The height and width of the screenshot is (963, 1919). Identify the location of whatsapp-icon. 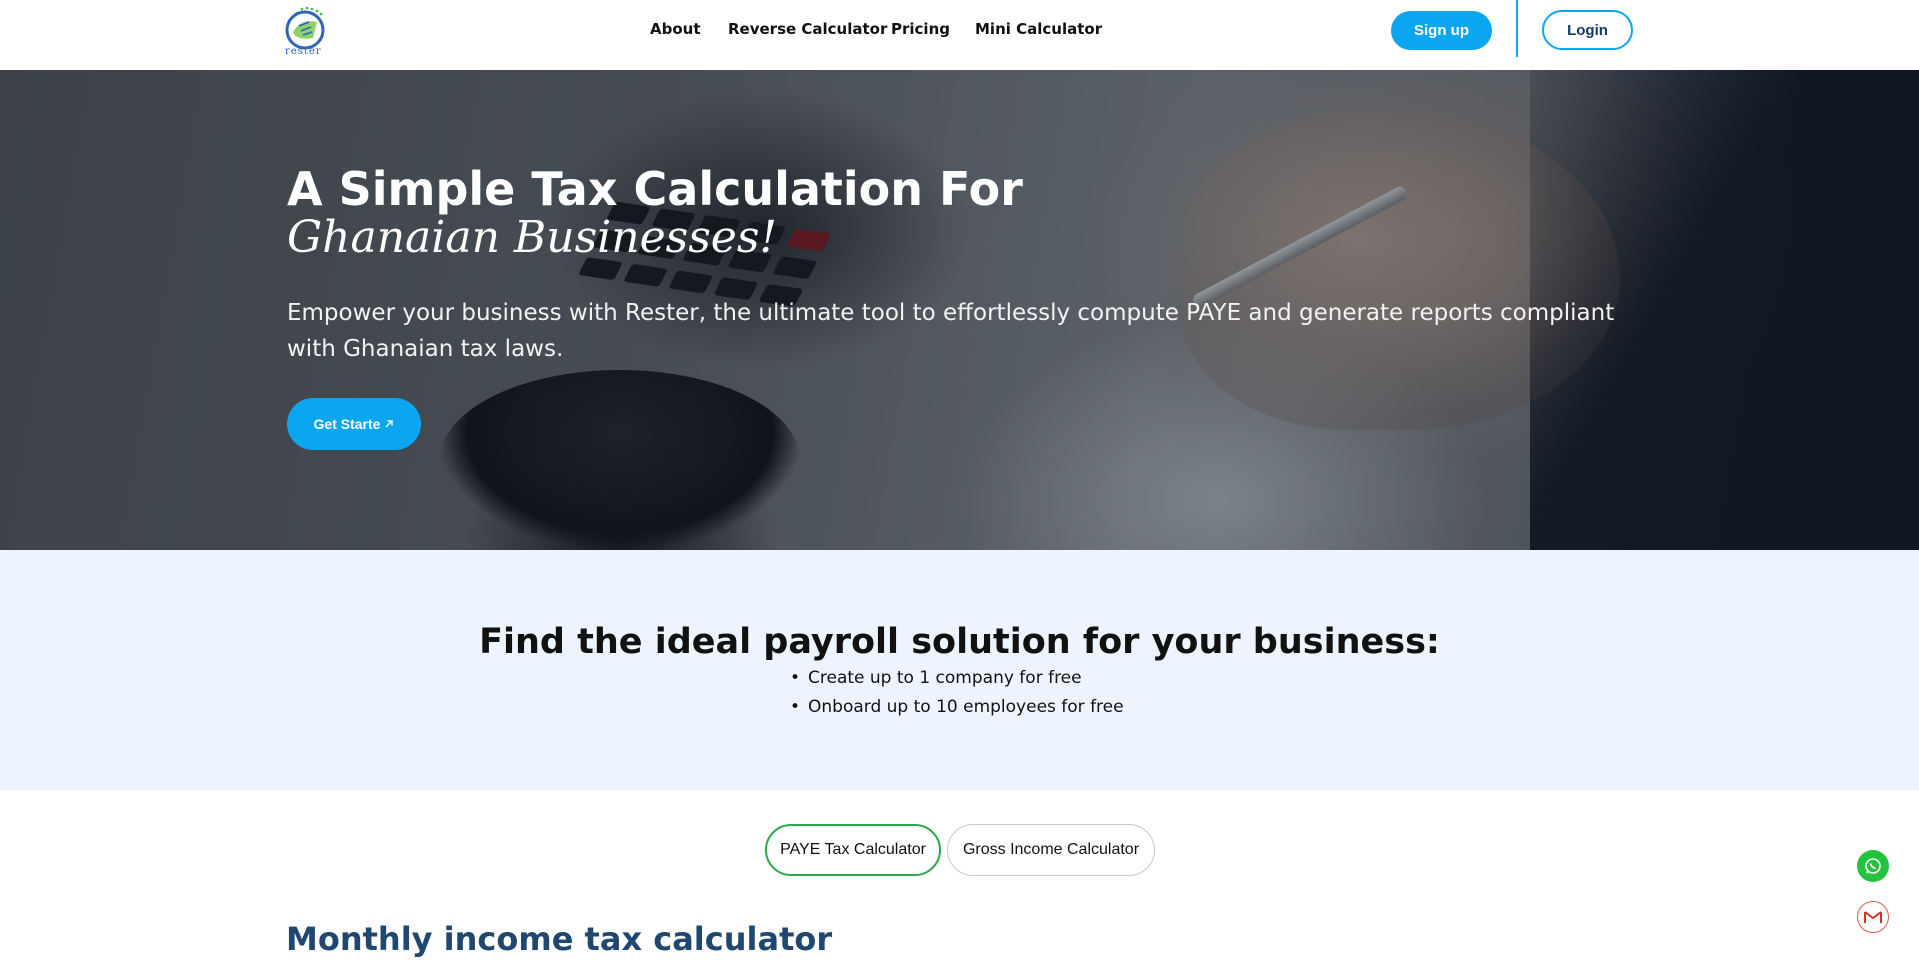
(1873, 866).